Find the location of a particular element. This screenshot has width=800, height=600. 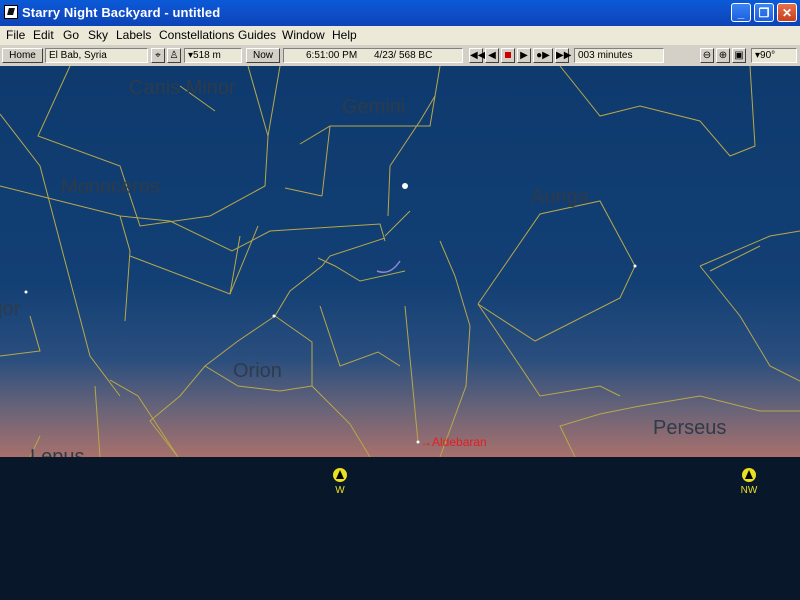

menu-sky: Sky is located at coordinates (98, 35).